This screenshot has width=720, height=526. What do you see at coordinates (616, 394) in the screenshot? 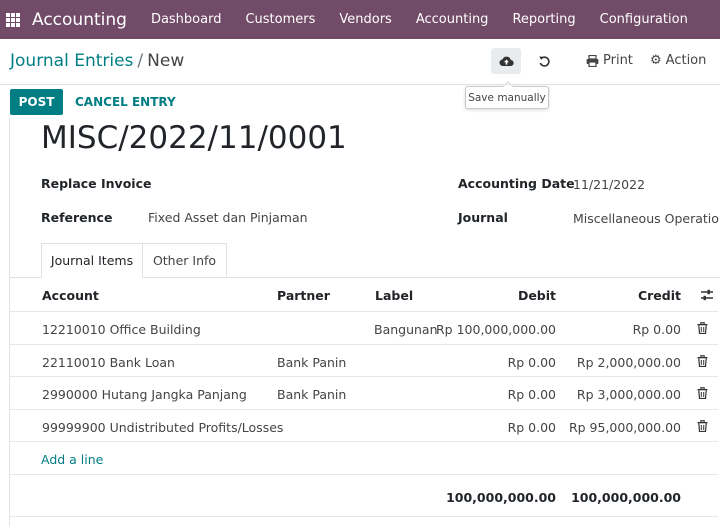
I see `row3-credit: Rp 3,000,000.00` at bounding box center [616, 394].